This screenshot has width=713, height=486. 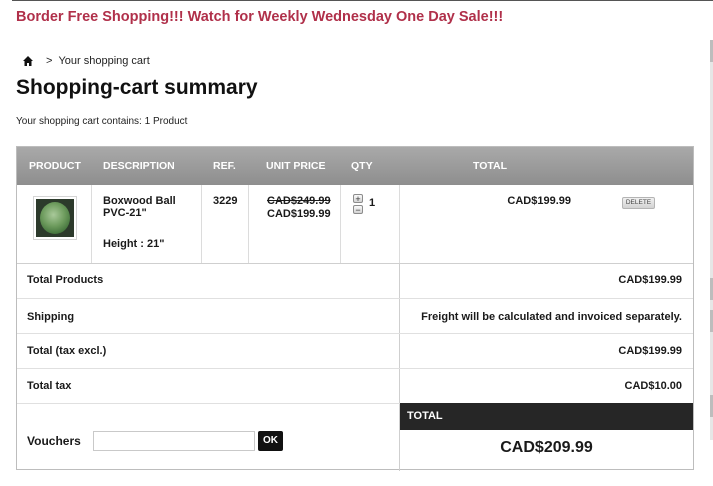 What do you see at coordinates (49, 386) in the screenshot?
I see `total-tax-label: Total tax` at bounding box center [49, 386].